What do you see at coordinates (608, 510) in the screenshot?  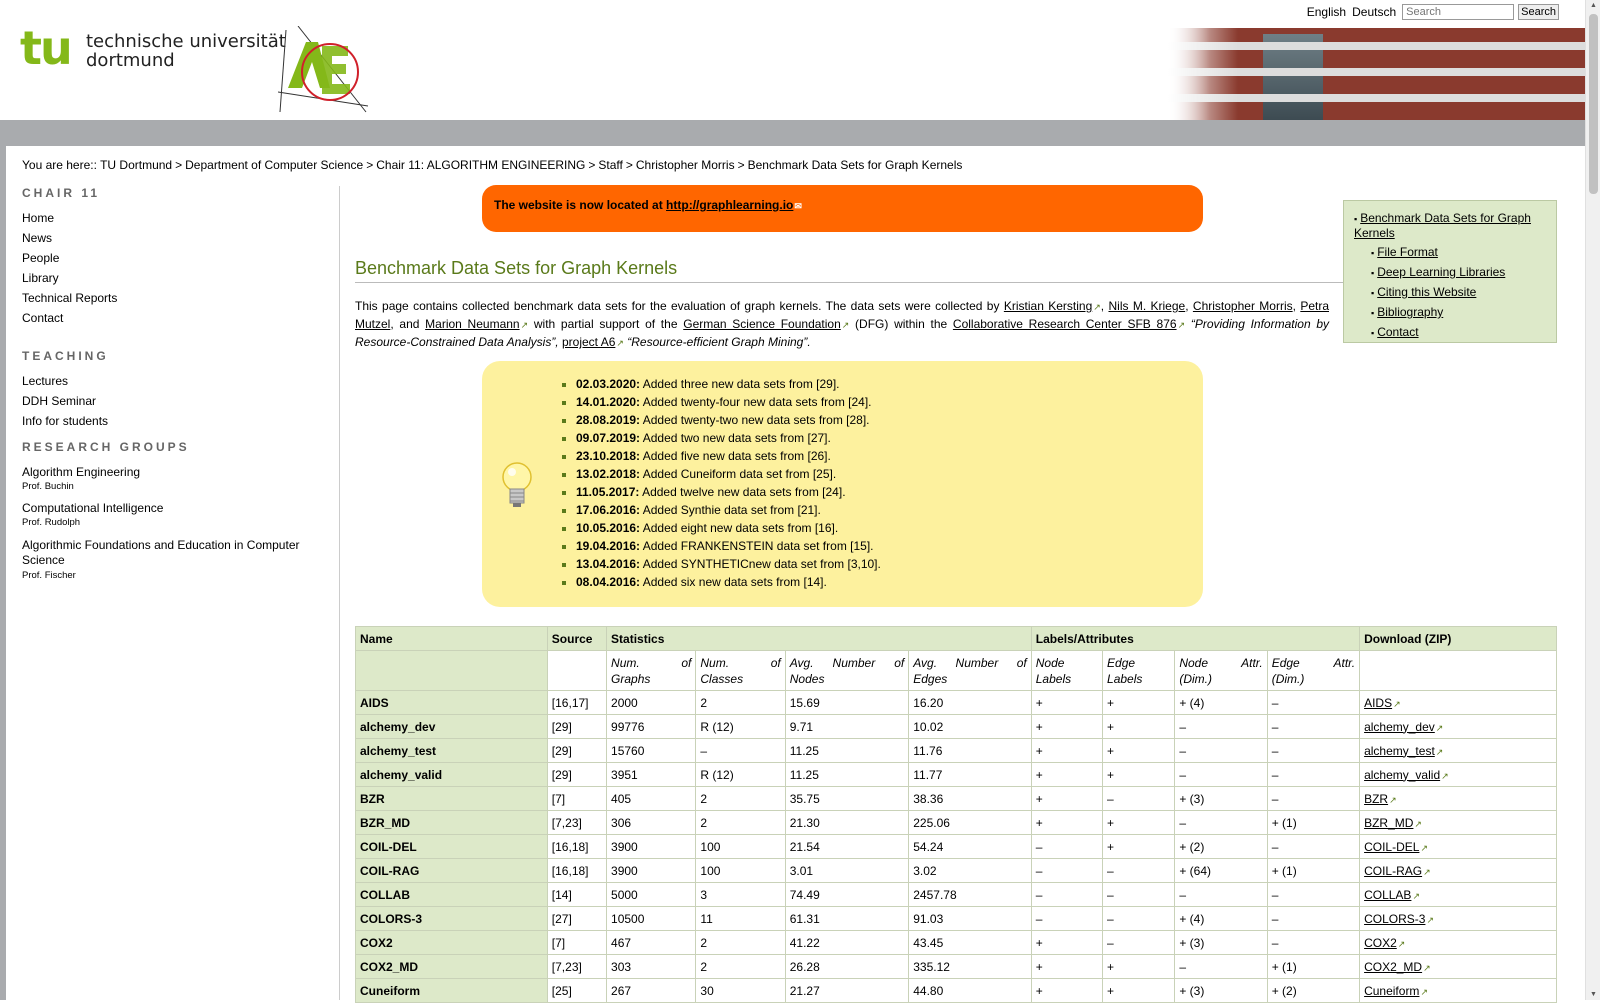 I see `news-date: 17.06.2016:` at bounding box center [608, 510].